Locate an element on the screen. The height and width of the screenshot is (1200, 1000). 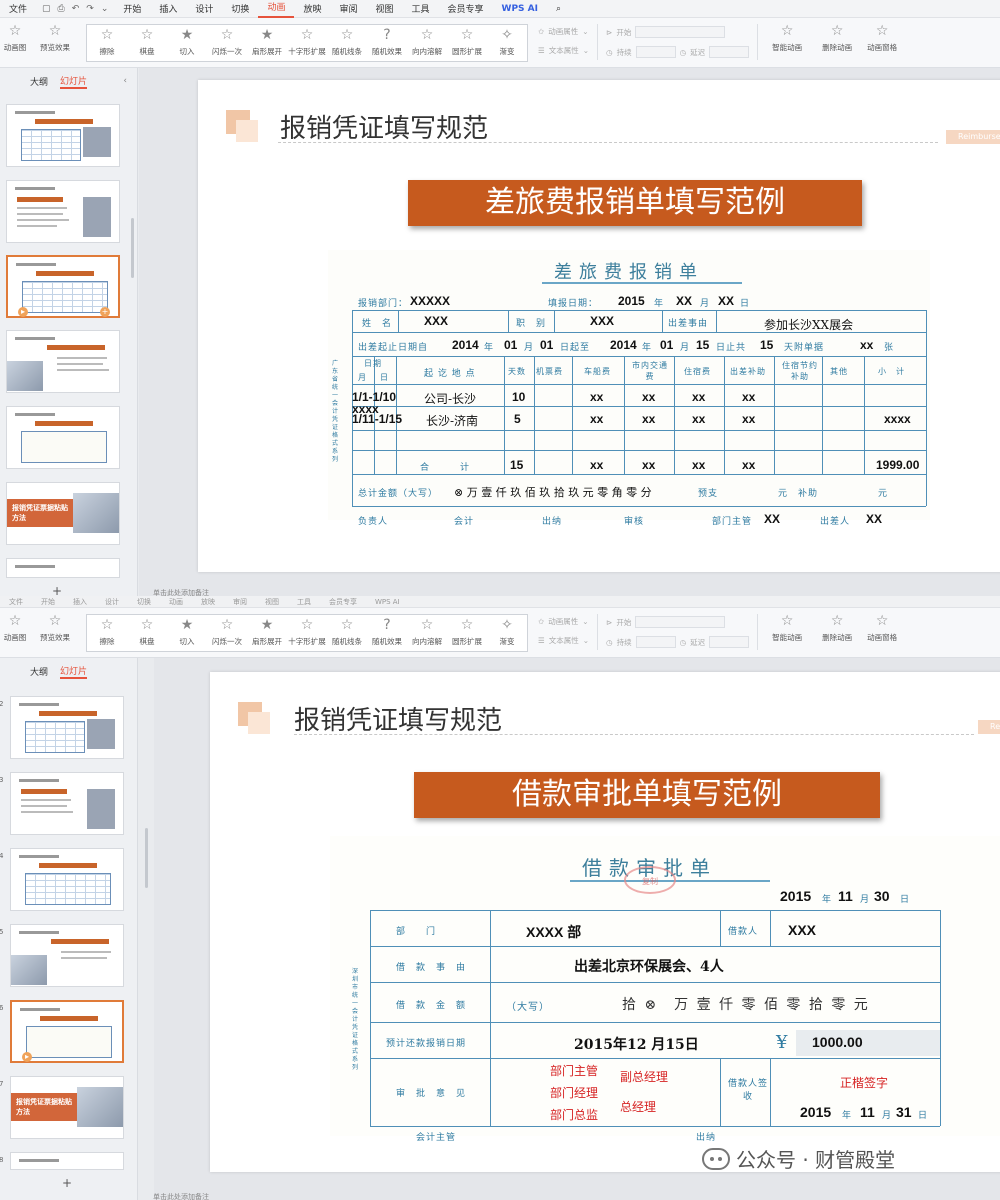
tab-review: 审阅 is located at coordinates (348, 8).